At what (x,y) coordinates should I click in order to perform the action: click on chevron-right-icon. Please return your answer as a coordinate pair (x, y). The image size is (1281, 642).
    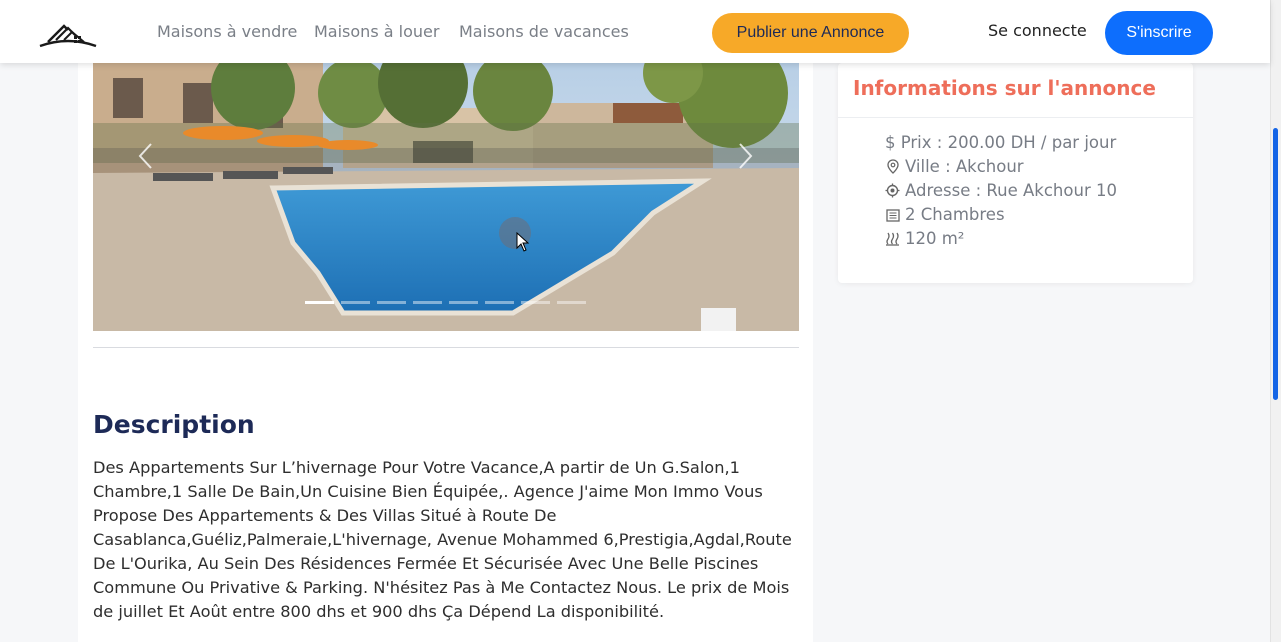
    Looking at the image, I should click on (746, 156).